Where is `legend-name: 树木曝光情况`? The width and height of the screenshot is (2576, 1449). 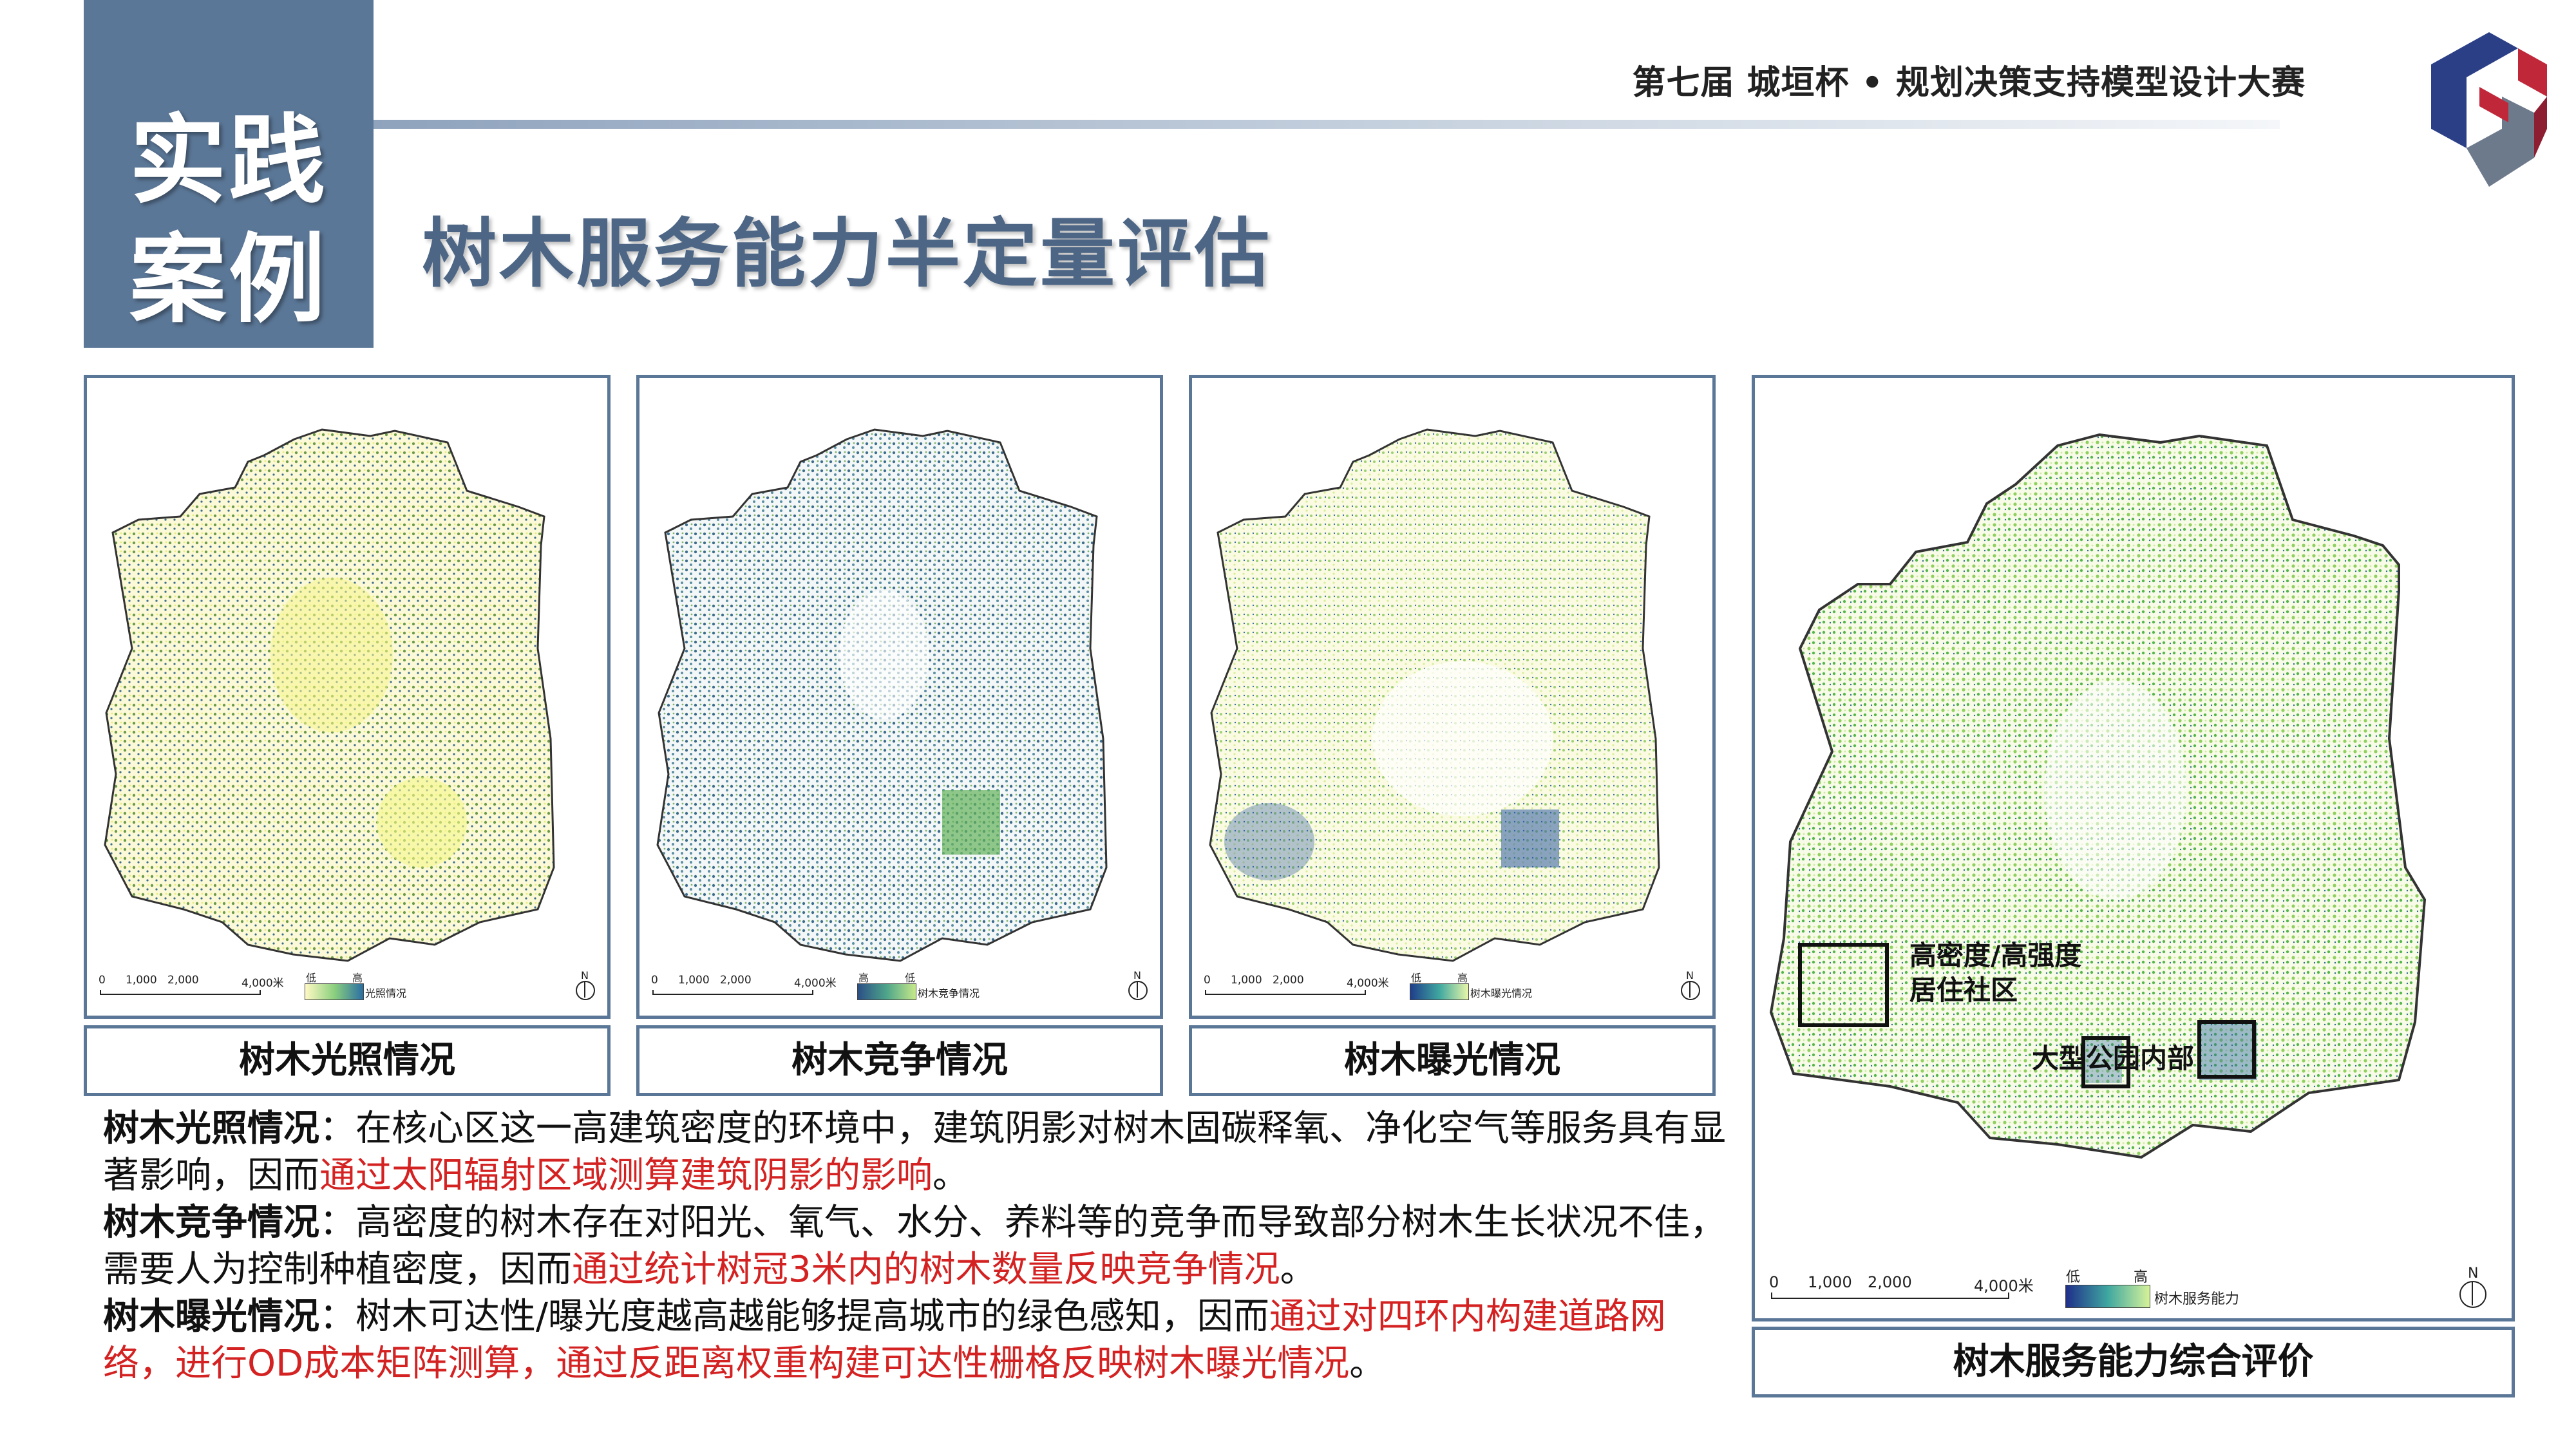
legend-name: 树木曝光情况 is located at coordinates (1502, 993).